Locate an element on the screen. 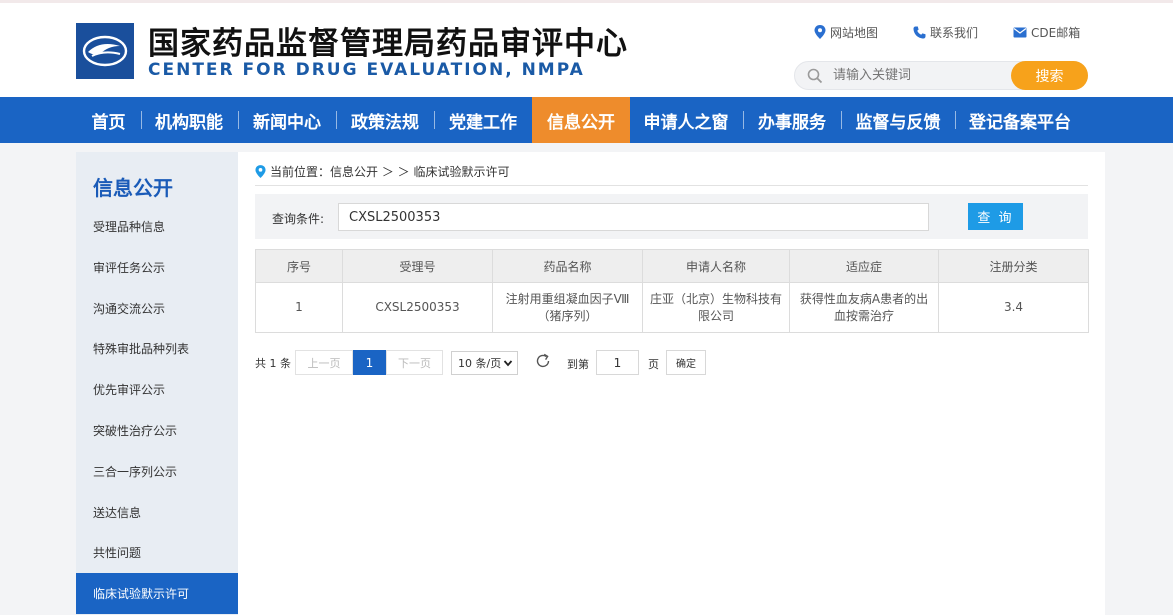  query-button: 查 询 is located at coordinates (995, 216).